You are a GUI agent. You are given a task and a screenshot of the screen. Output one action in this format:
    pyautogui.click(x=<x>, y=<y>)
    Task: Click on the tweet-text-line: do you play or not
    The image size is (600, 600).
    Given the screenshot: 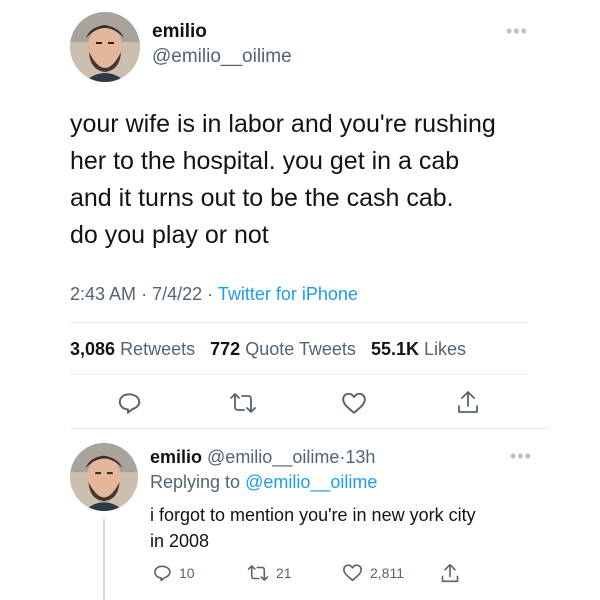 What is the action you would take?
    pyautogui.click(x=169, y=235)
    